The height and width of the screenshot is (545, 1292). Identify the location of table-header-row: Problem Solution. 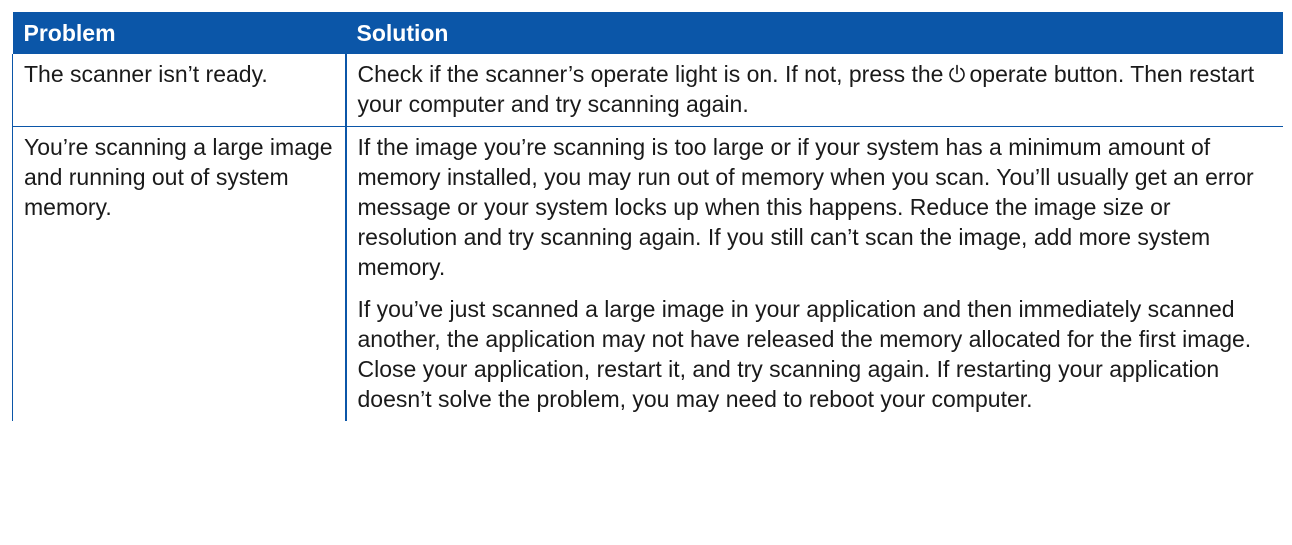
(647, 33).